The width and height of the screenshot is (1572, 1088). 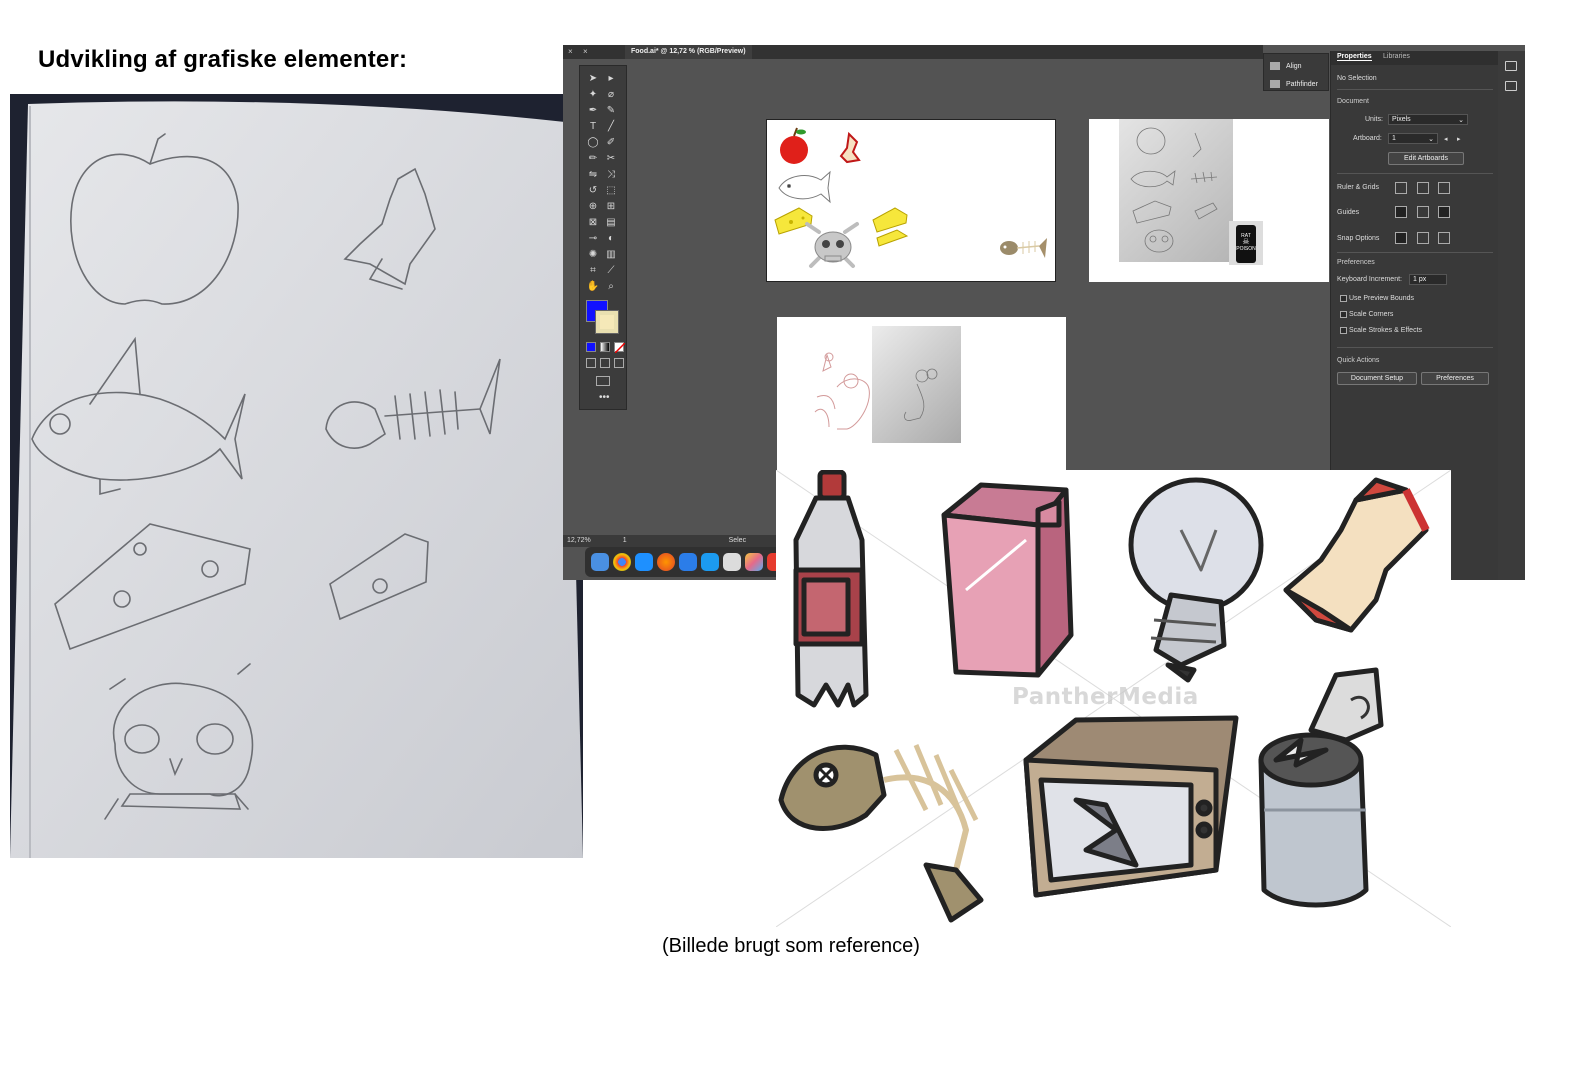 What do you see at coordinates (1275, 84) in the screenshot?
I see `pathfinder-icon` at bounding box center [1275, 84].